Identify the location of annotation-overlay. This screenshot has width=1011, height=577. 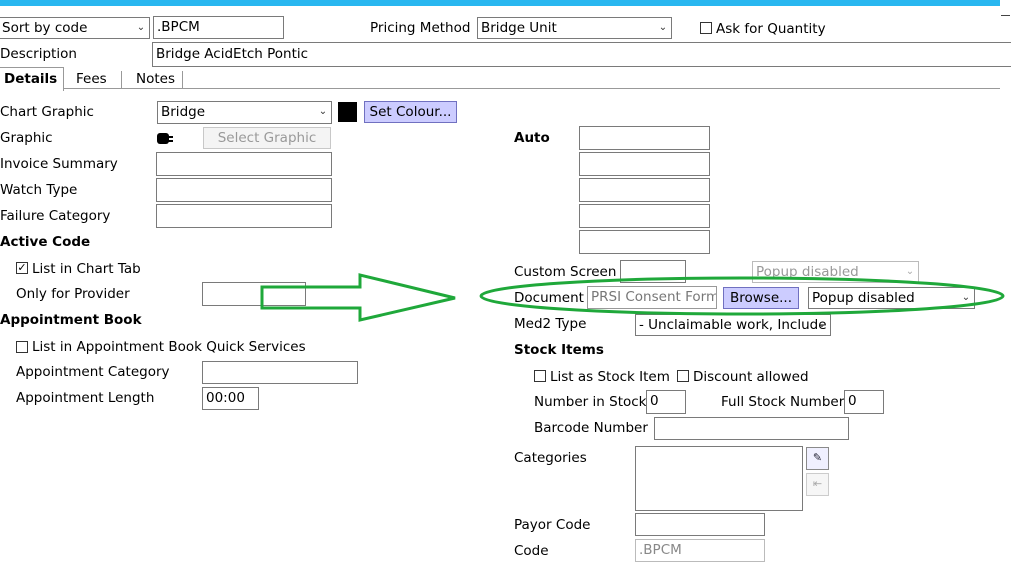
(632, 297).